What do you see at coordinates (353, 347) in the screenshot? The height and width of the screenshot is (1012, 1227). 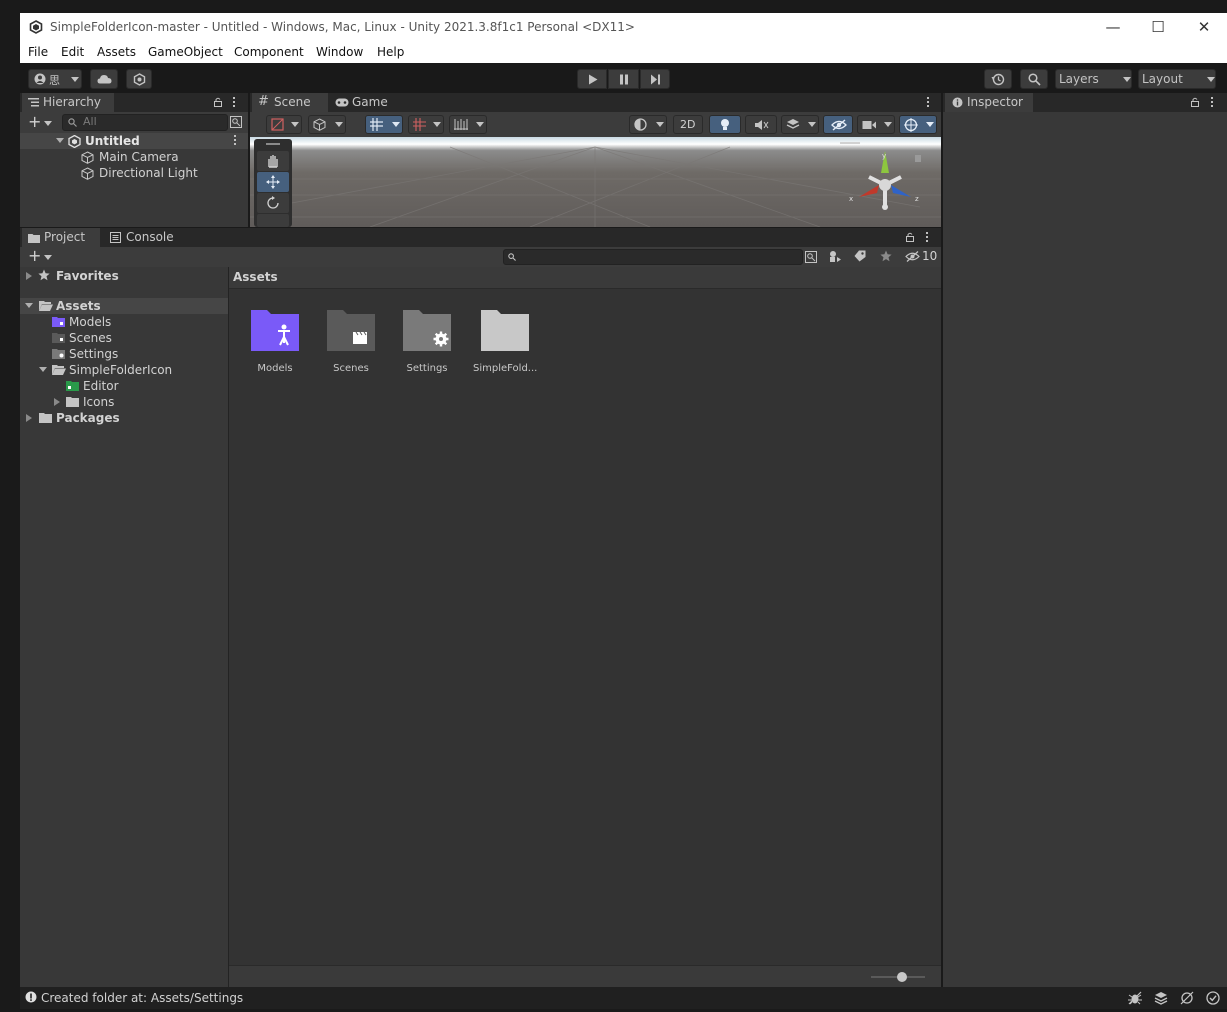 I see `asset-item-scenes: Scenes` at bounding box center [353, 347].